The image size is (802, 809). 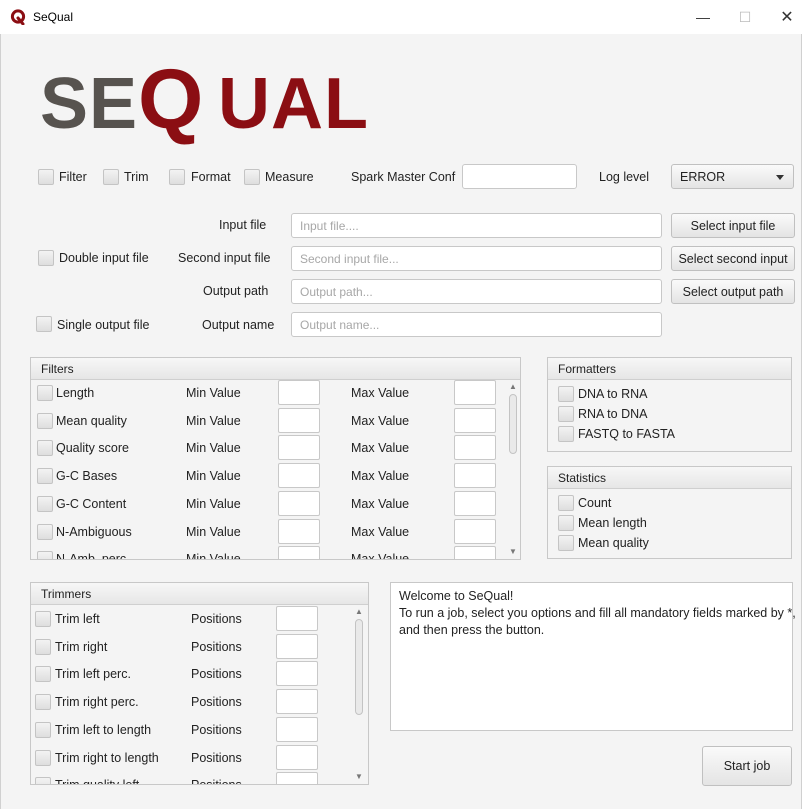 What do you see at coordinates (733, 258) in the screenshot?
I see `select-second-input-button: Select second input` at bounding box center [733, 258].